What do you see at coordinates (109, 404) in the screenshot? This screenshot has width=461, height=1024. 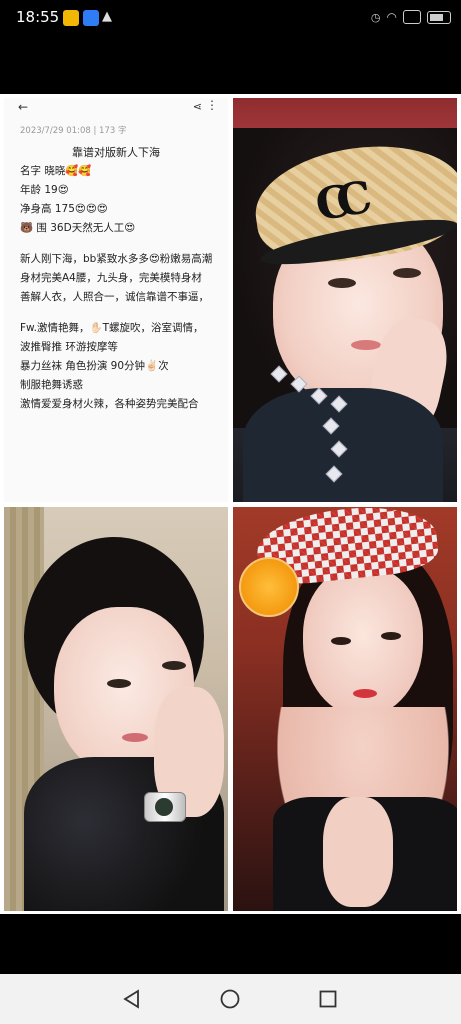 I see `note-line: 激情爱爱身材火辣，各种姿势完美配合` at bounding box center [109, 404].